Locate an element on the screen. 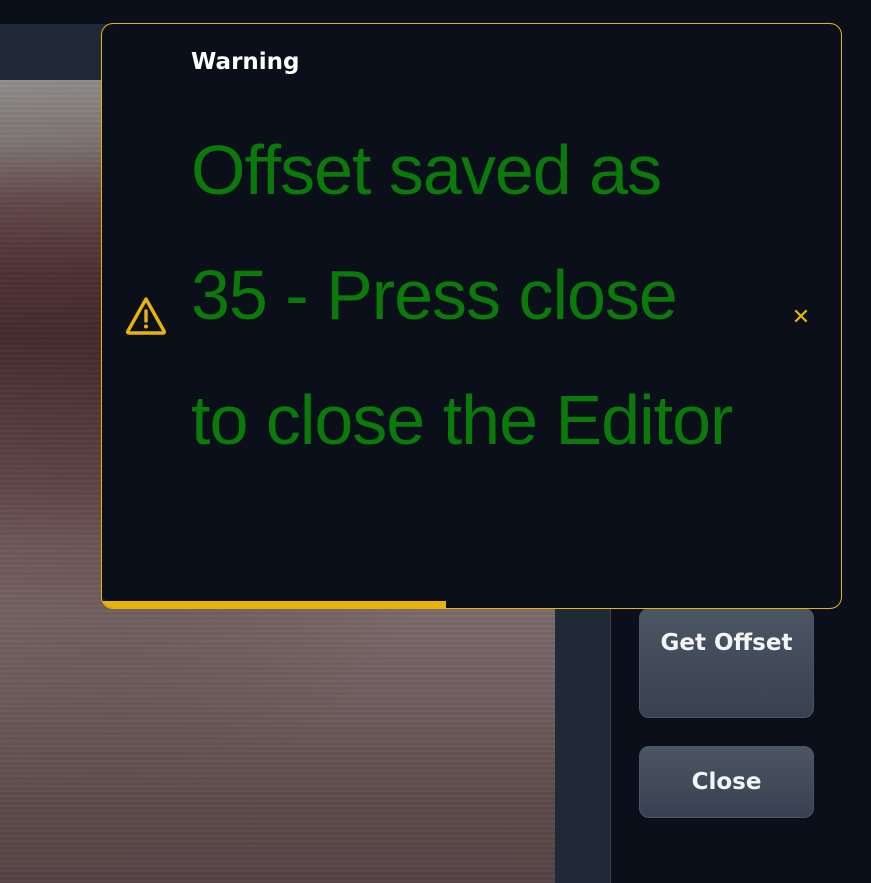  toast-title: Warning is located at coordinates (245, 62).